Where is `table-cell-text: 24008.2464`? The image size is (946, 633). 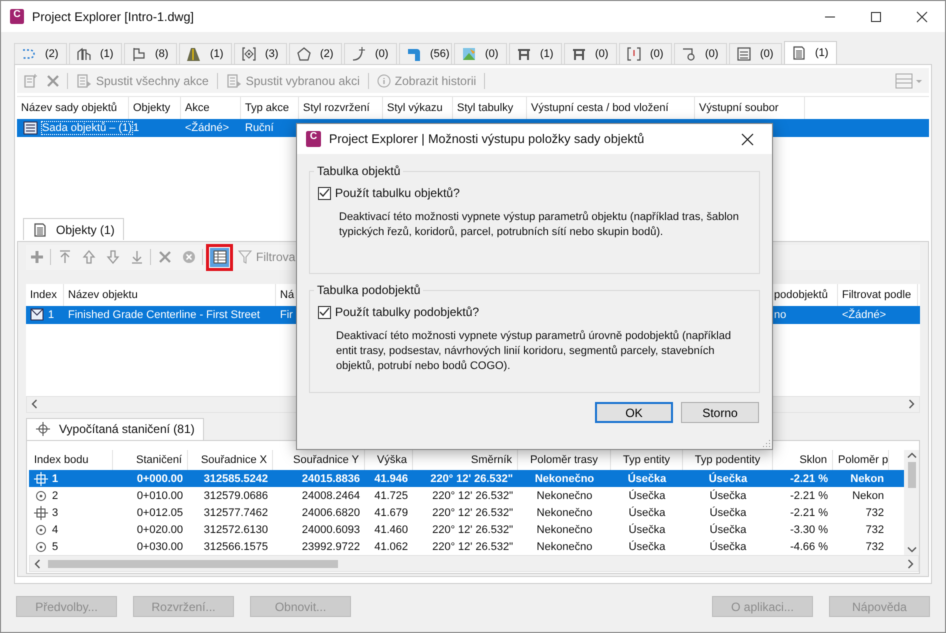
table-cell-text: 24008.2464 is located at coordinates (330, 496).